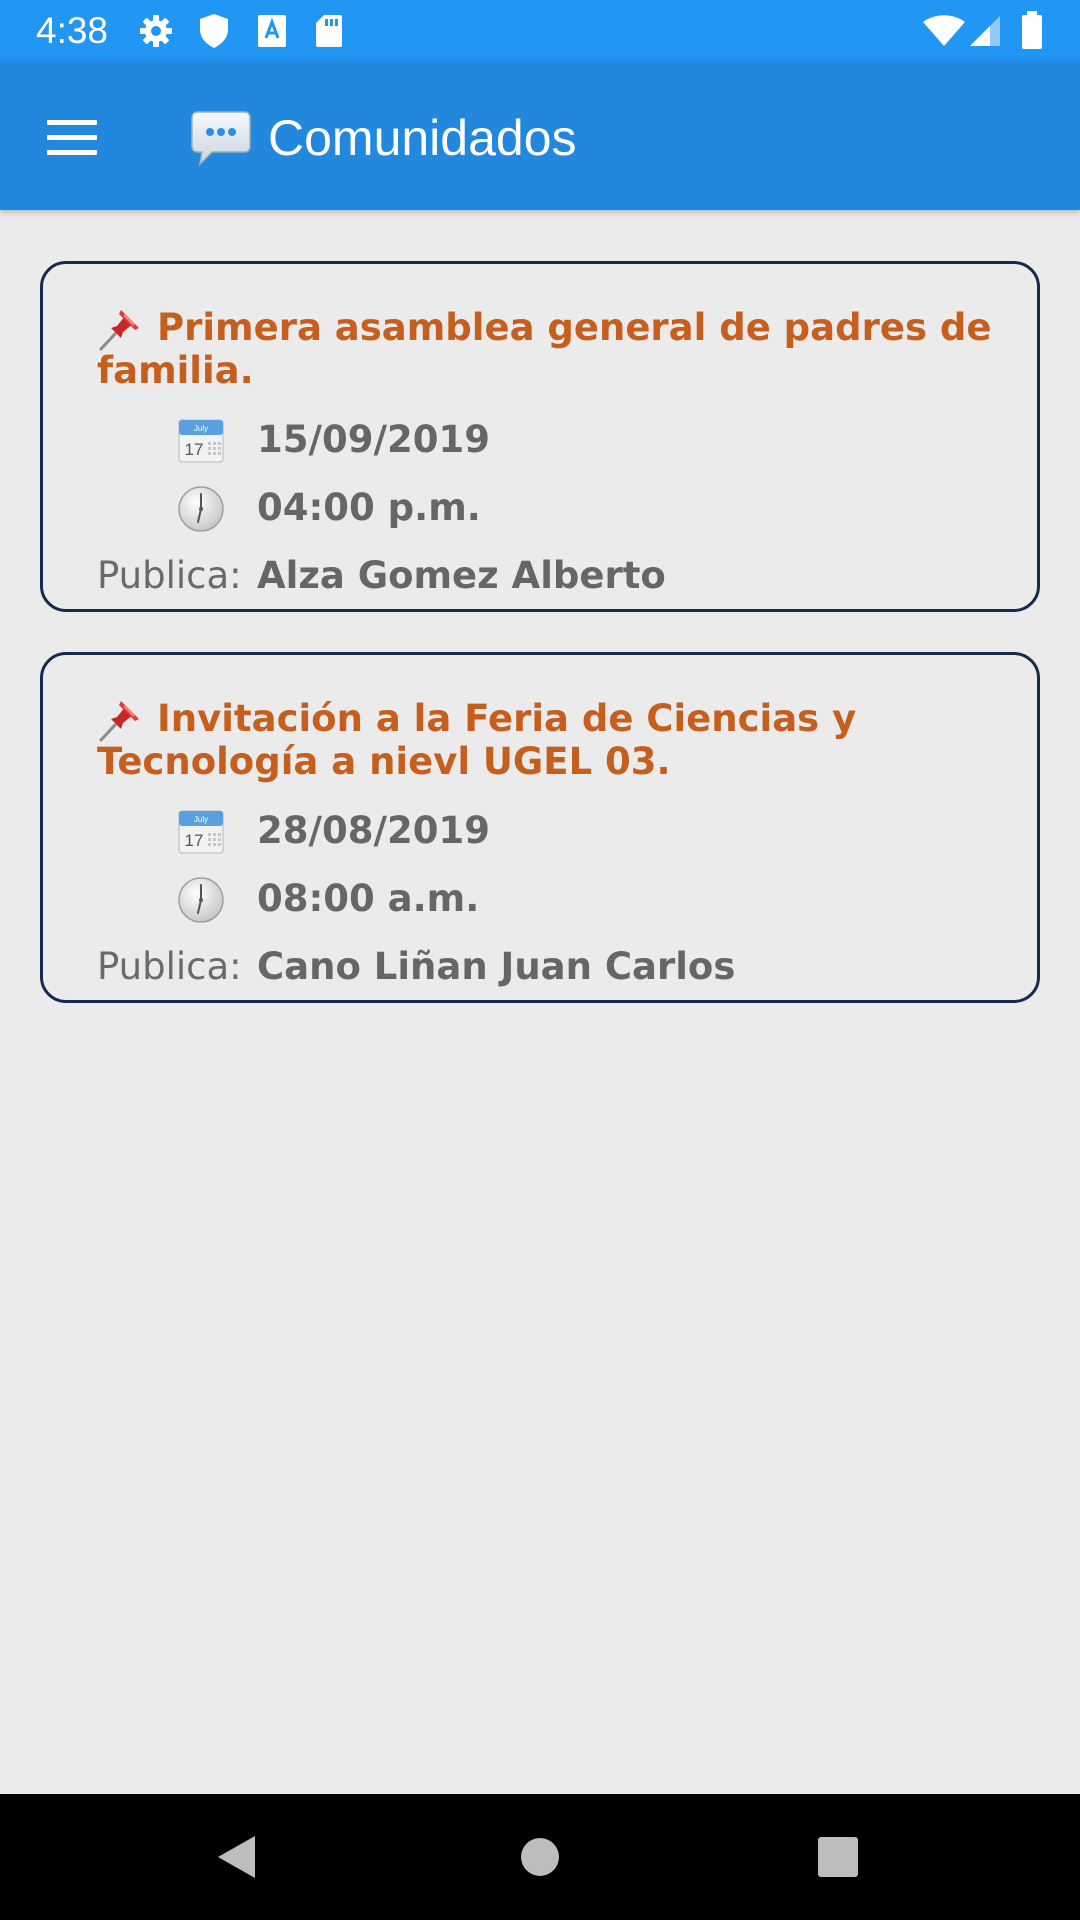  What do you see at coordinates (214, 33) in the screenshot?
I see `shield-icon` at bounding box center [214, 33].